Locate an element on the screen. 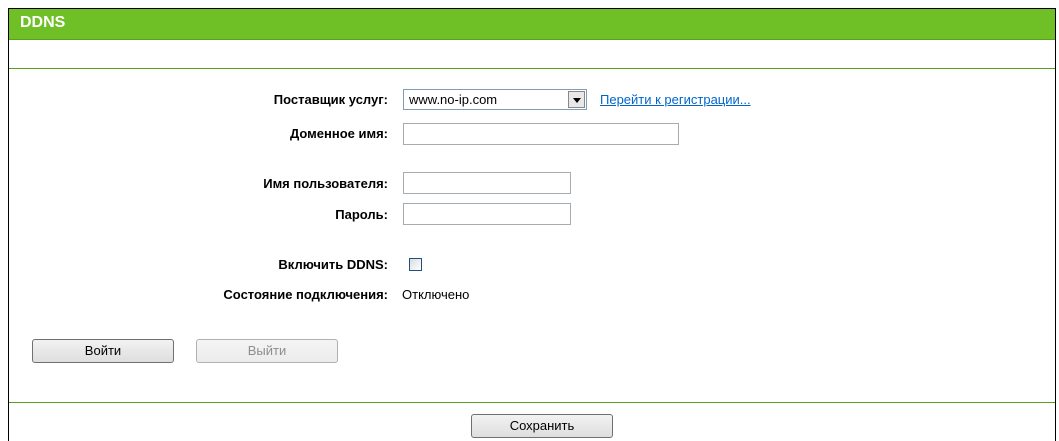 The height and width of the screenshot is (441, 1059). bottom-divider is located at coordinates (532, 402).